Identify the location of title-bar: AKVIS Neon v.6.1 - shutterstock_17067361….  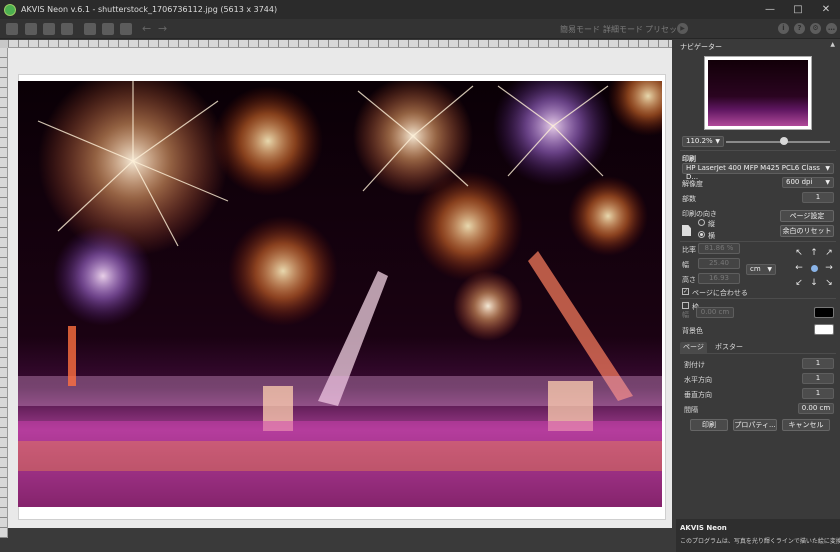
(420, 9).